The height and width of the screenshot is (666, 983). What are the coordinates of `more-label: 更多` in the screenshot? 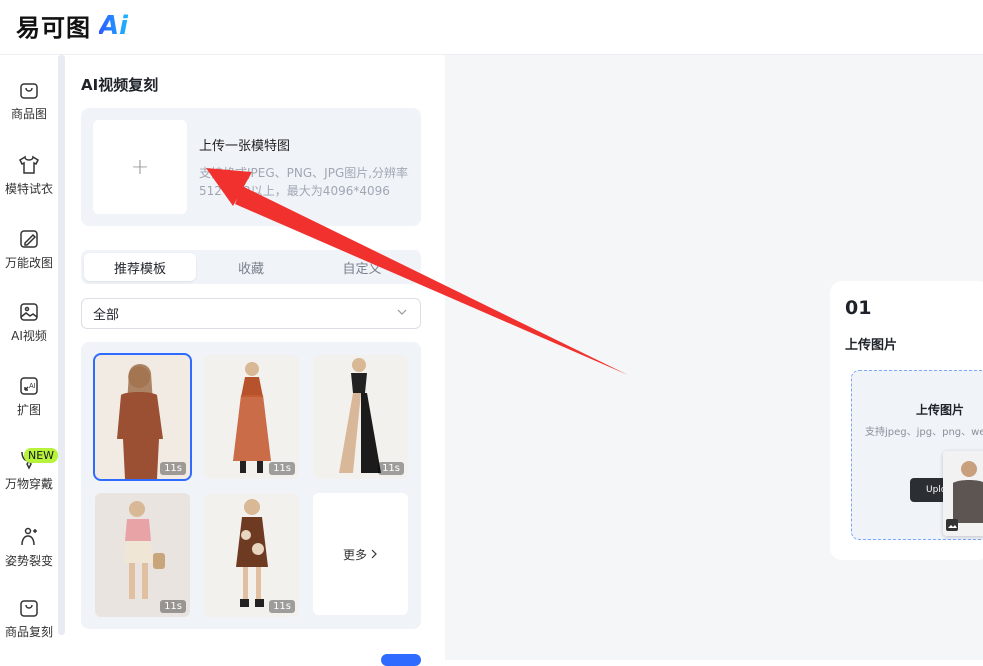 It's located at (354, 554).